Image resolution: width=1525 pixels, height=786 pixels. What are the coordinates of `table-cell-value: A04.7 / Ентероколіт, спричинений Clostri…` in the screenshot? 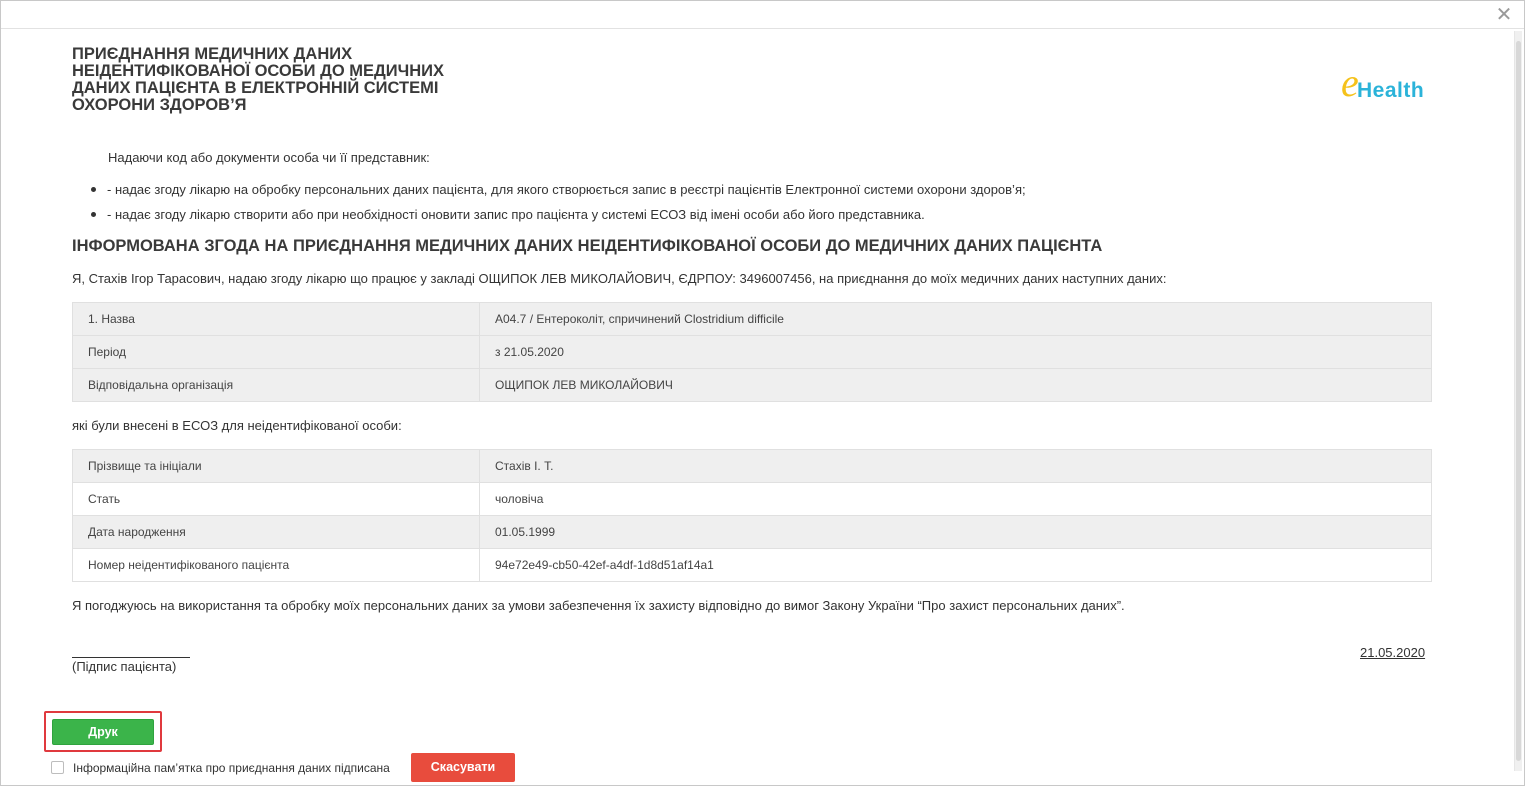 It's located at (955, 319).